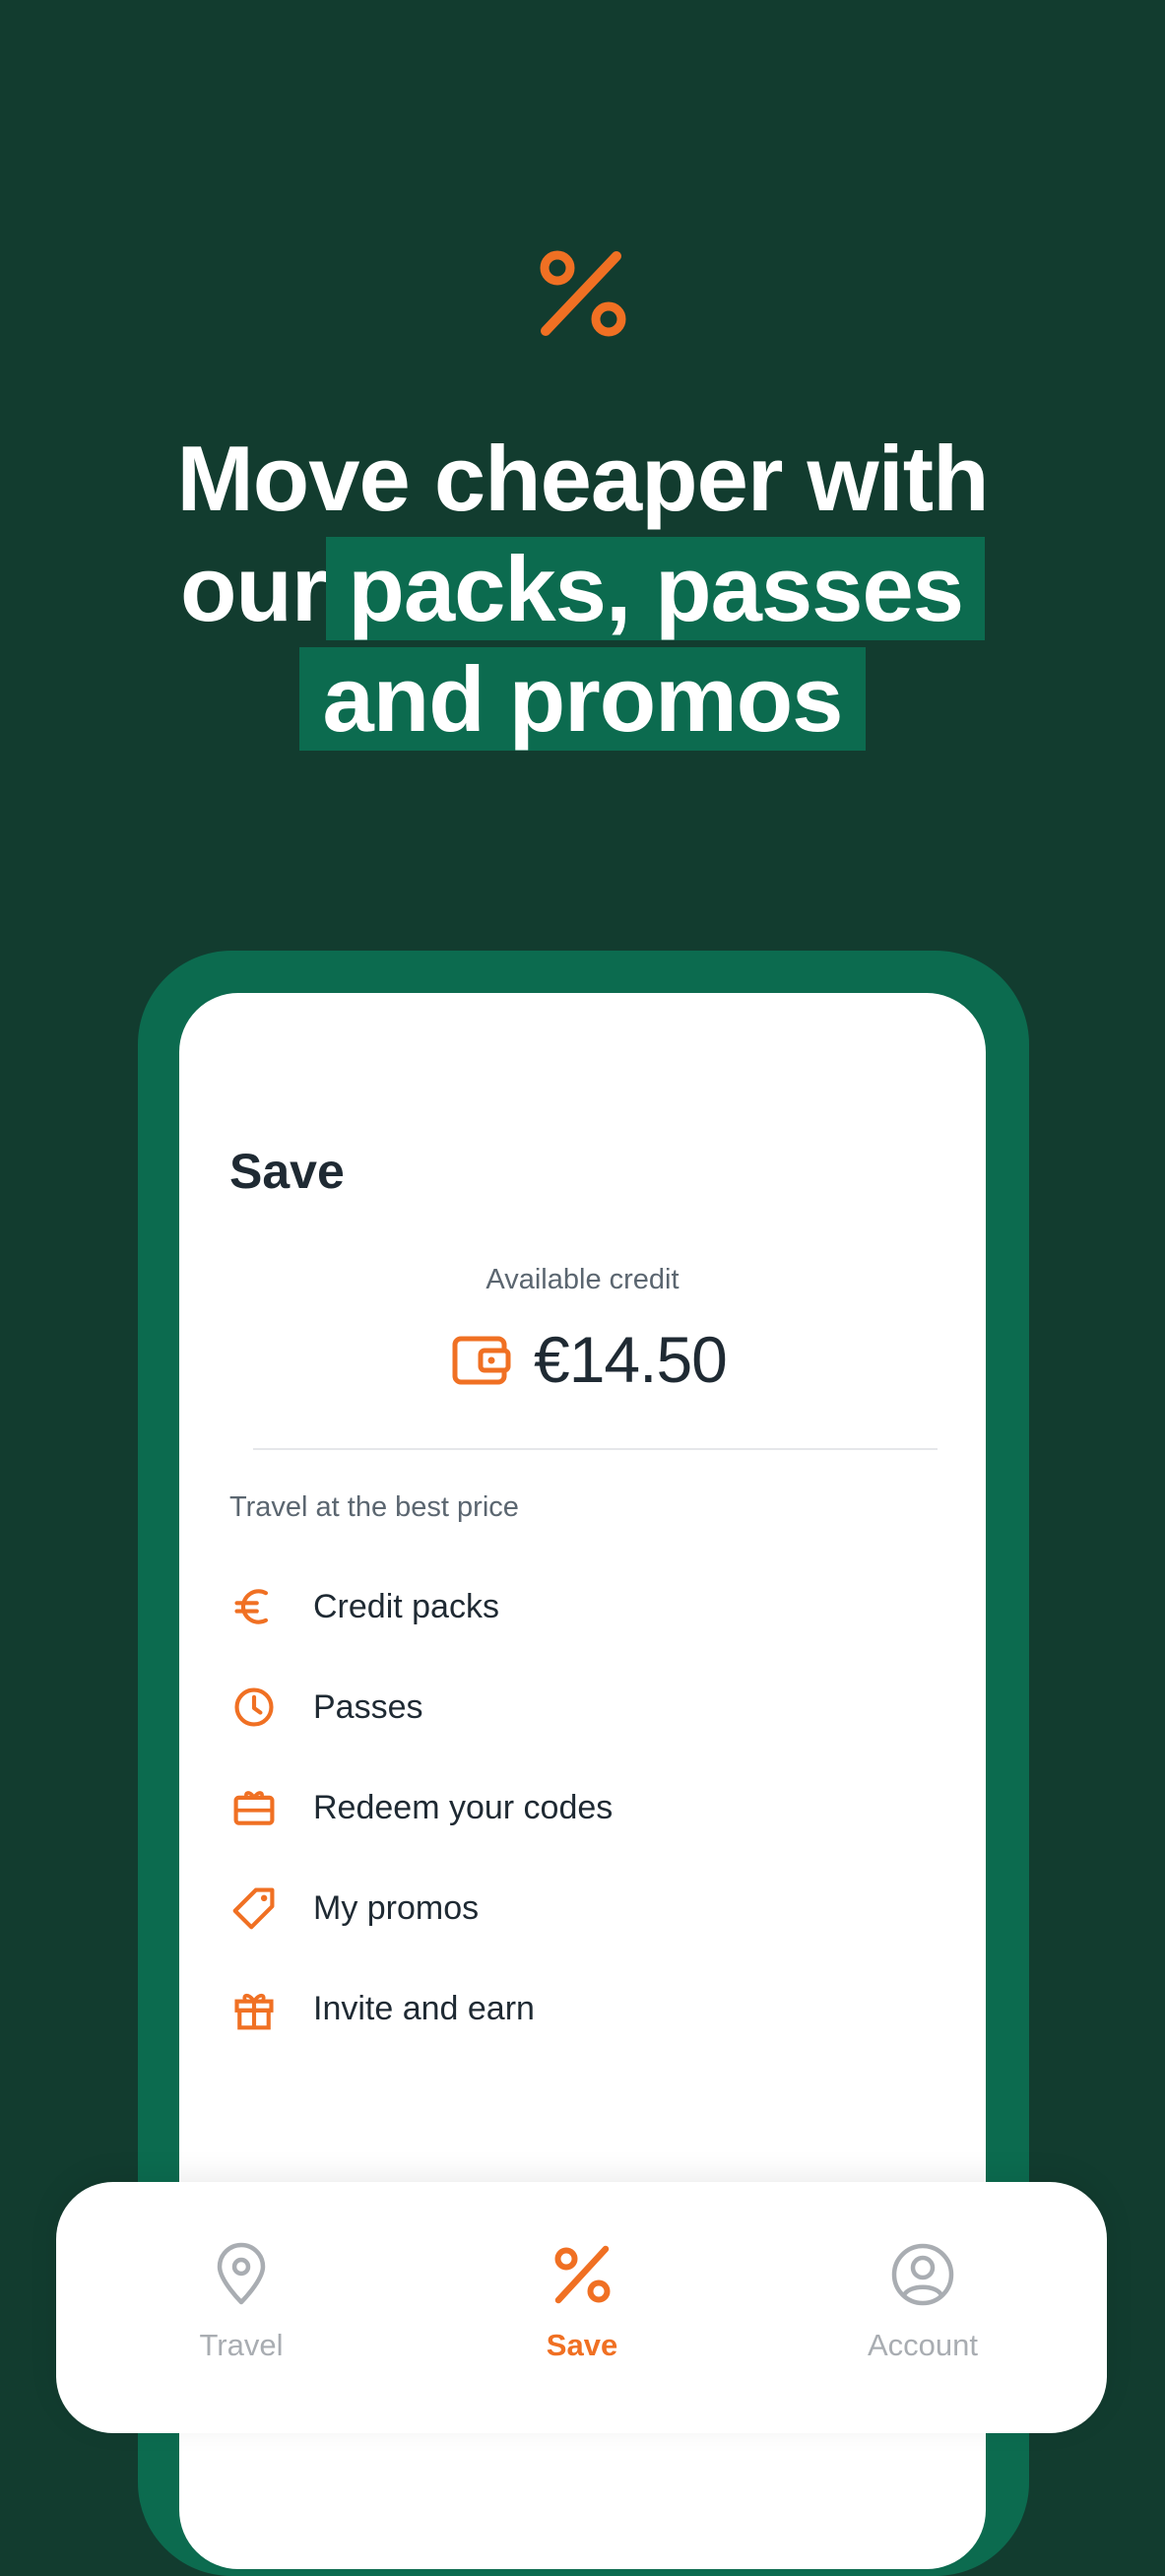 This screenshot has width=1165, height=2576. What do you see at coordinates (241, 2345) in the screenshot?
I see `nav-label: Travel` at bounding box center [241, 2345].